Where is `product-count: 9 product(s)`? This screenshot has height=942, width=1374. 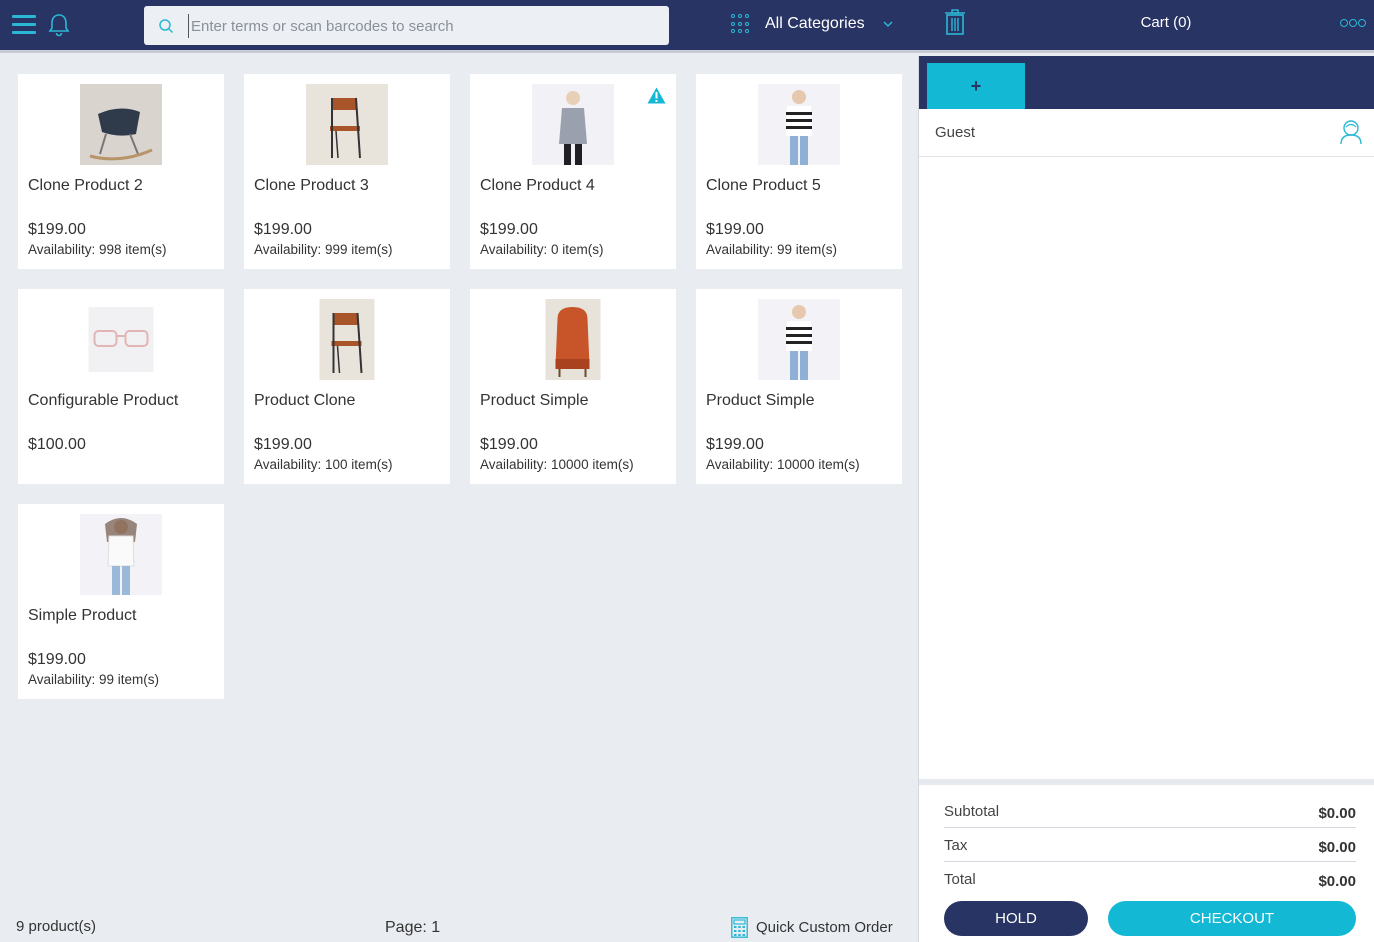 product-count: 9 product(s) is located at coordinates (56, 926).